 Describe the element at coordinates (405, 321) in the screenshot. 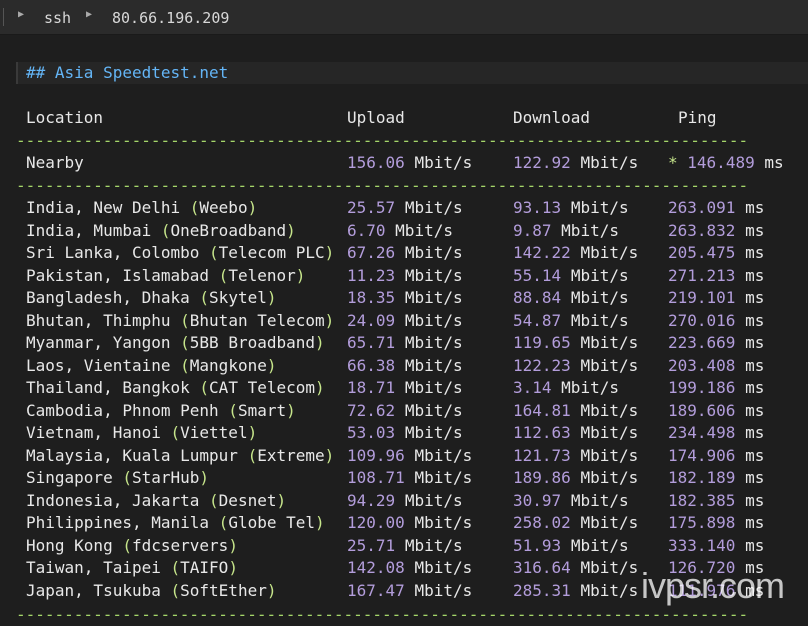

I see `result-upload: 24.09 Mbit/s` at that location.